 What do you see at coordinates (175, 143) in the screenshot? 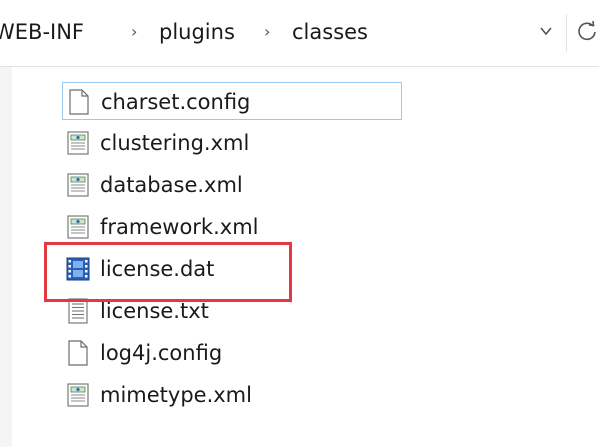
I see `file-name: clustering.xml` at bounding box center [175, 143].